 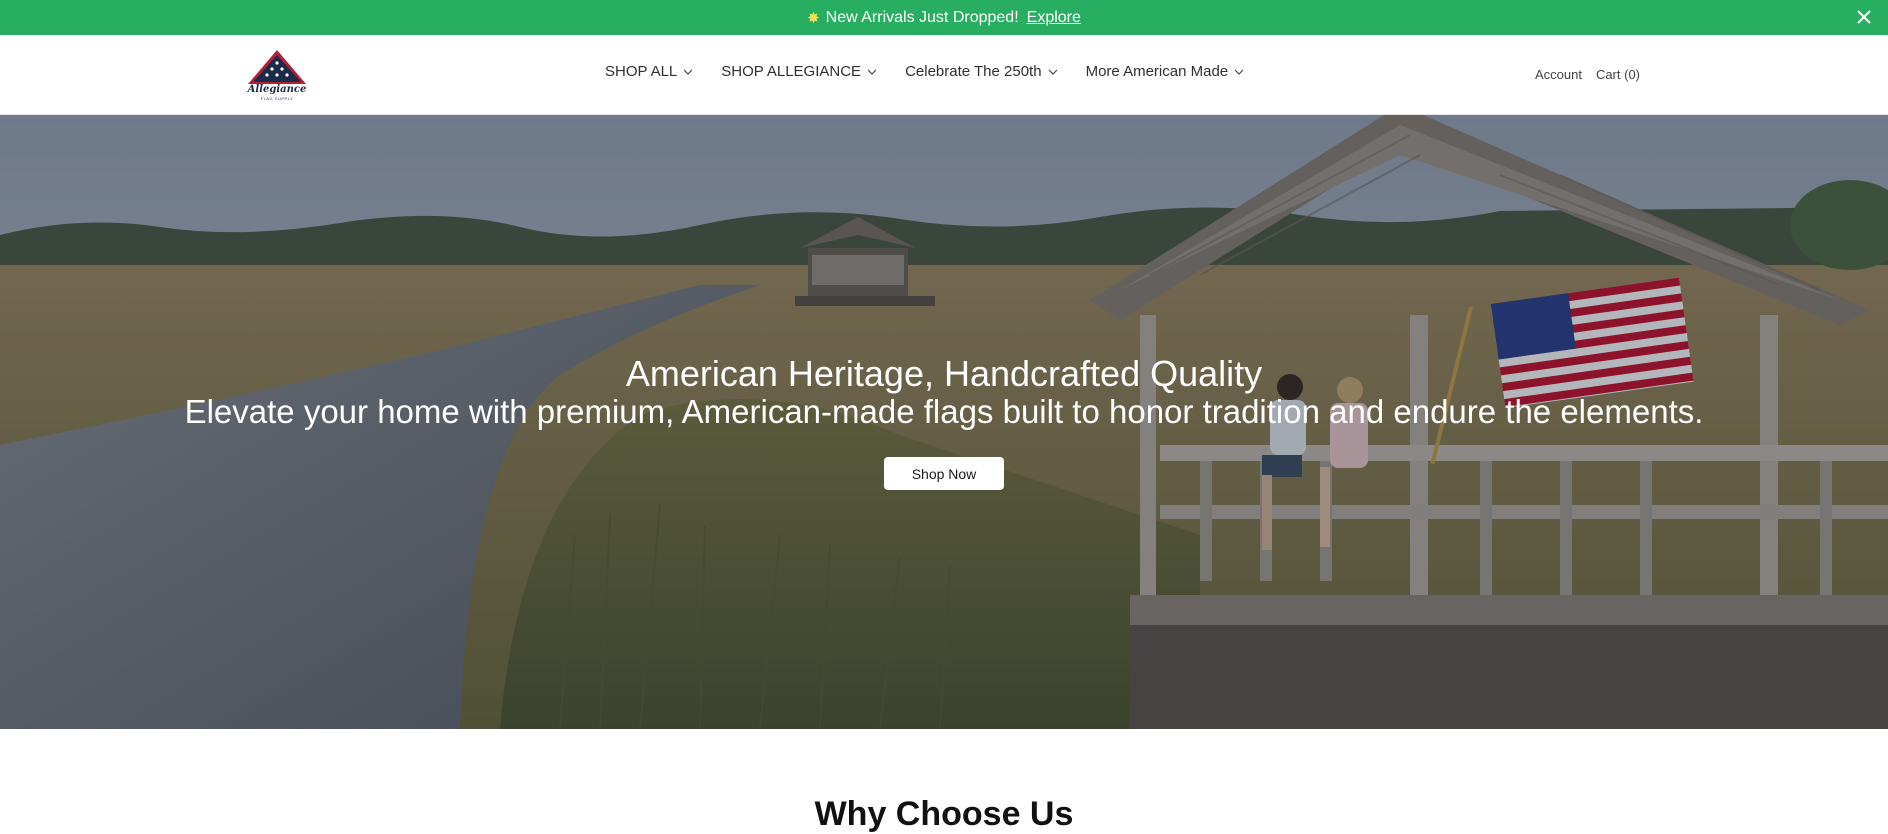 I want to click on nav-label: More American Made, so click(x=1157, y=71).